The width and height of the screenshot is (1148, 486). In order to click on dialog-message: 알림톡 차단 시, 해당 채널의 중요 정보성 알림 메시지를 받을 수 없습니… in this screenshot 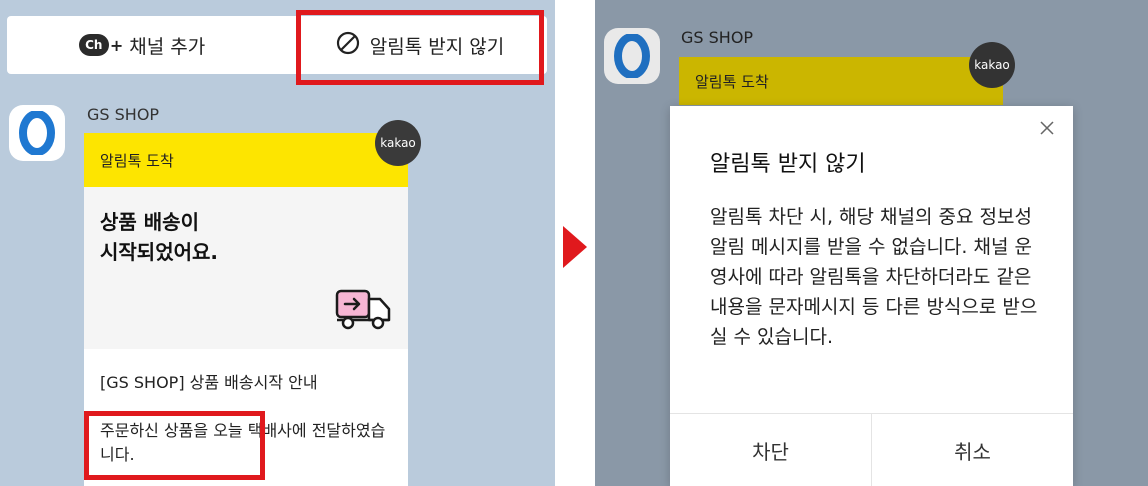, I will do `click(874, 277)`.